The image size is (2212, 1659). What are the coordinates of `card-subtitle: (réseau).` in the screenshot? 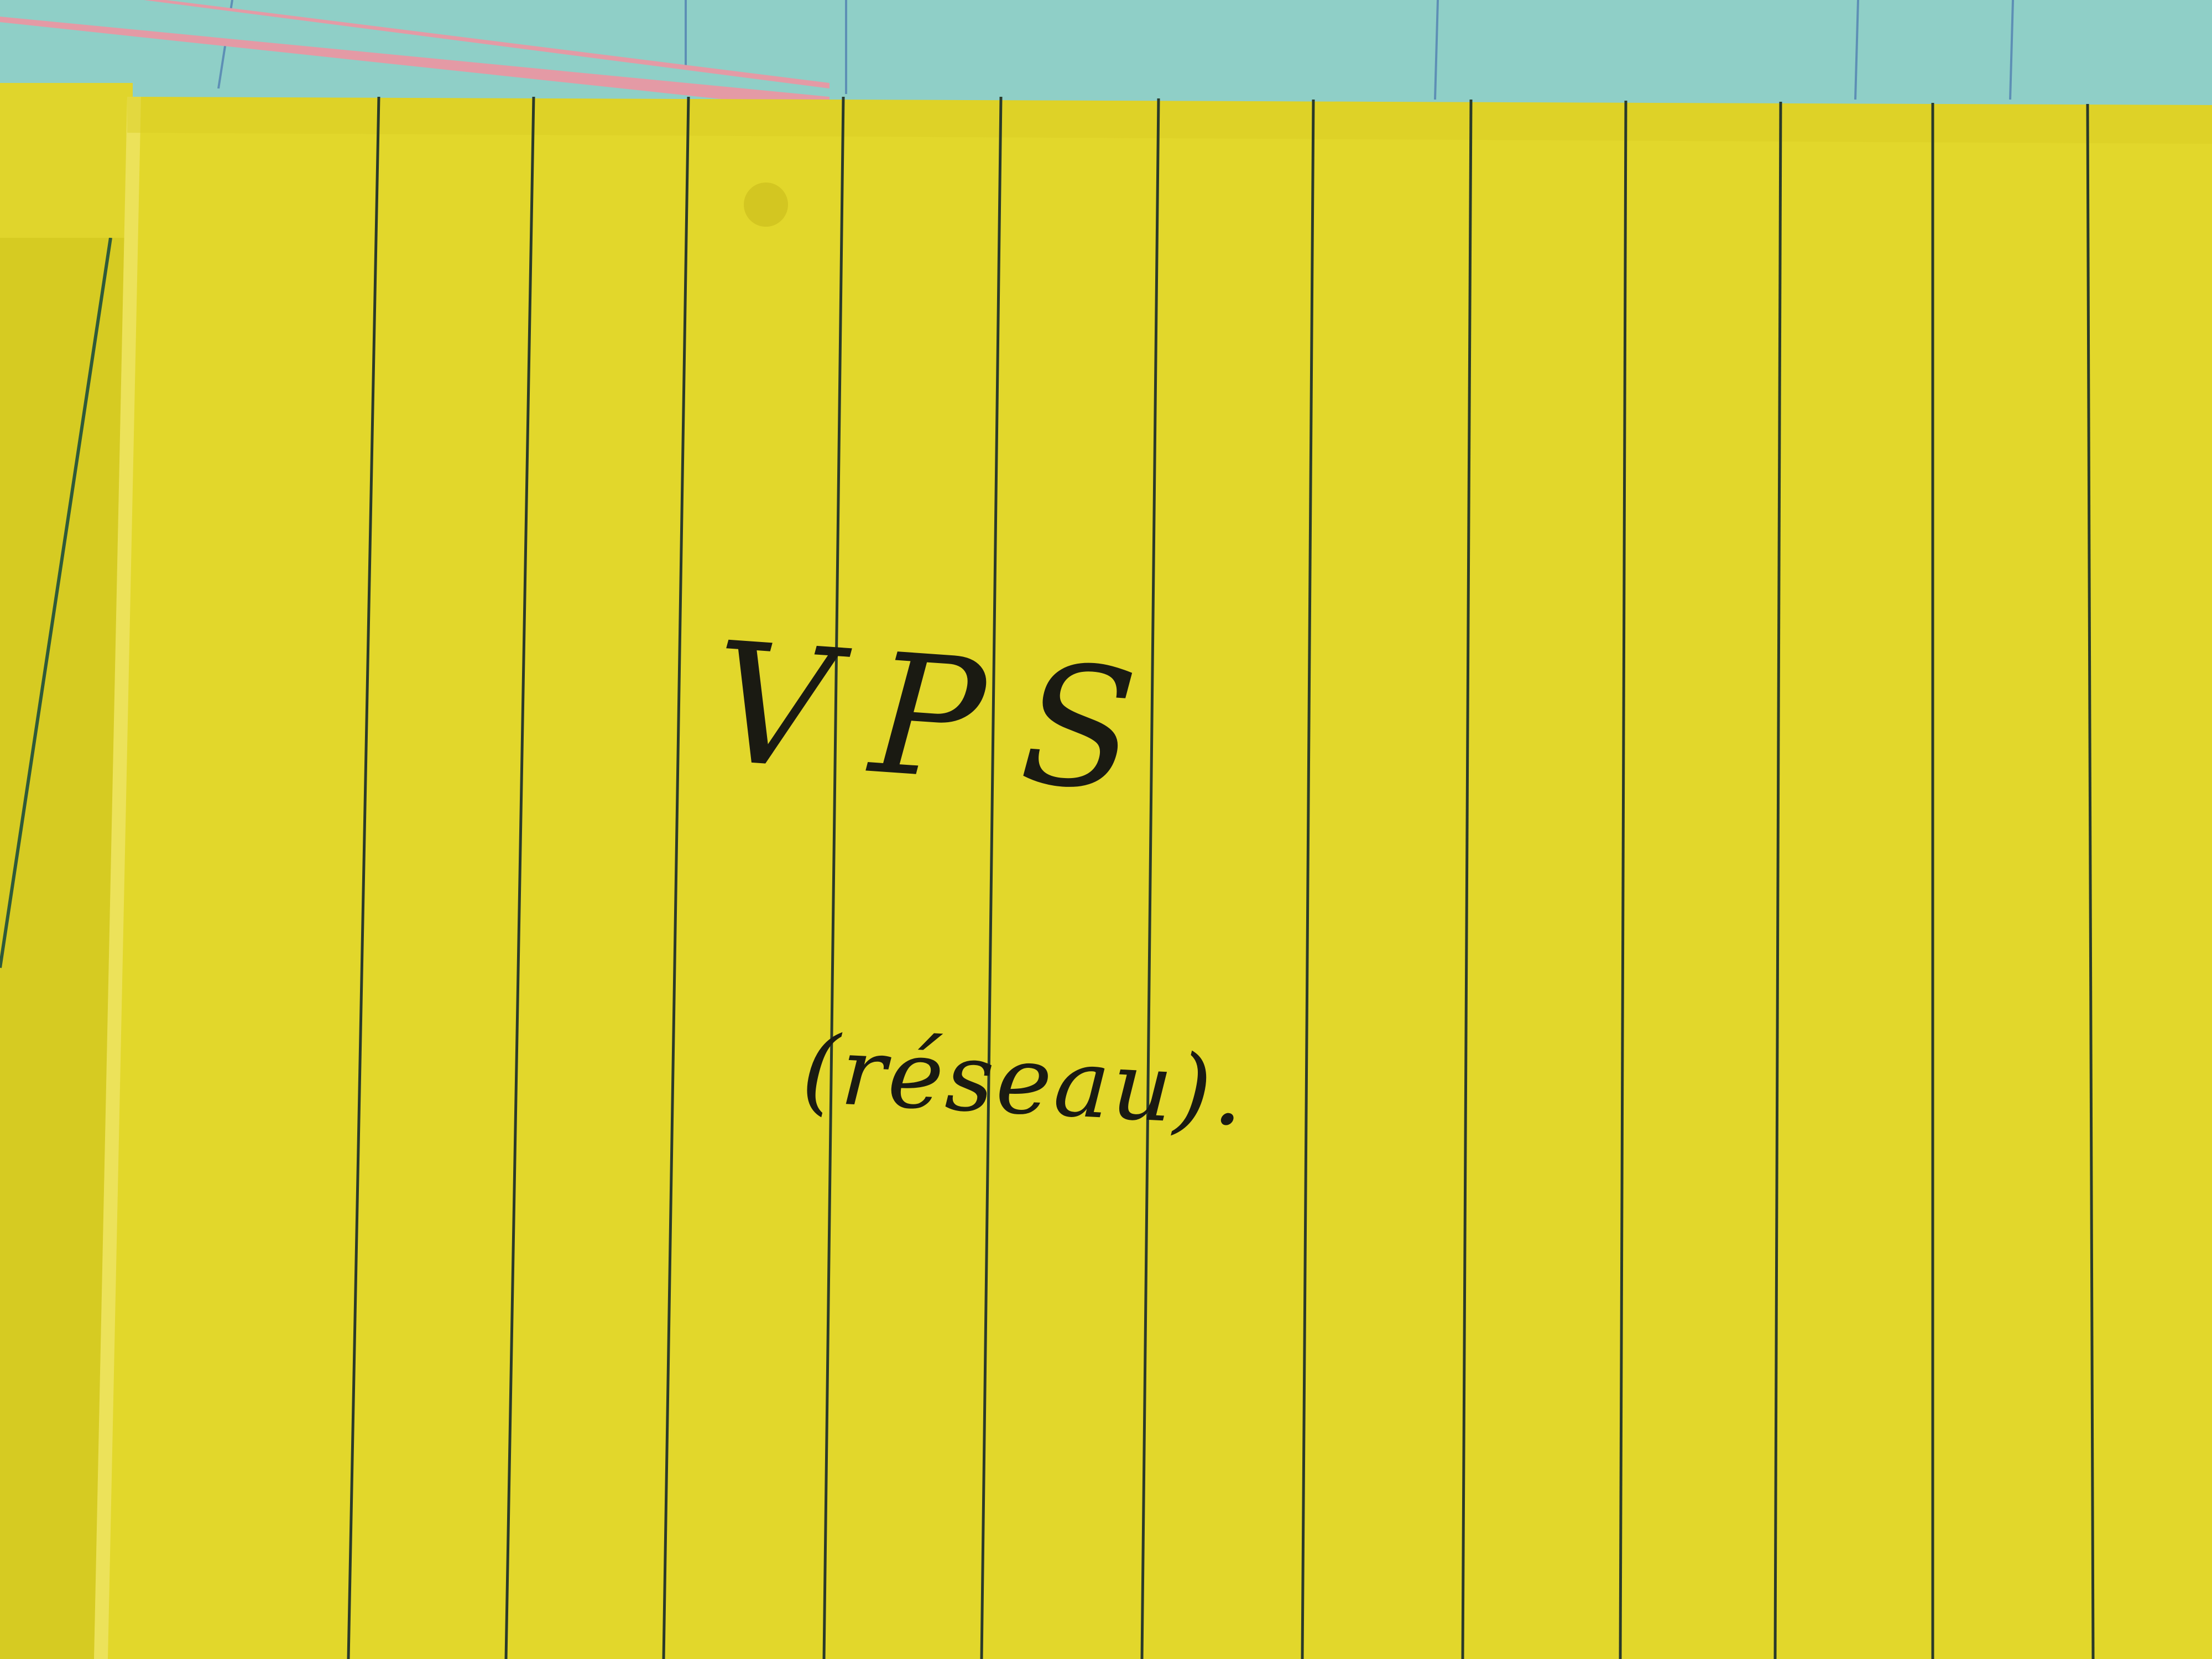 It's located at (1024, 1081).